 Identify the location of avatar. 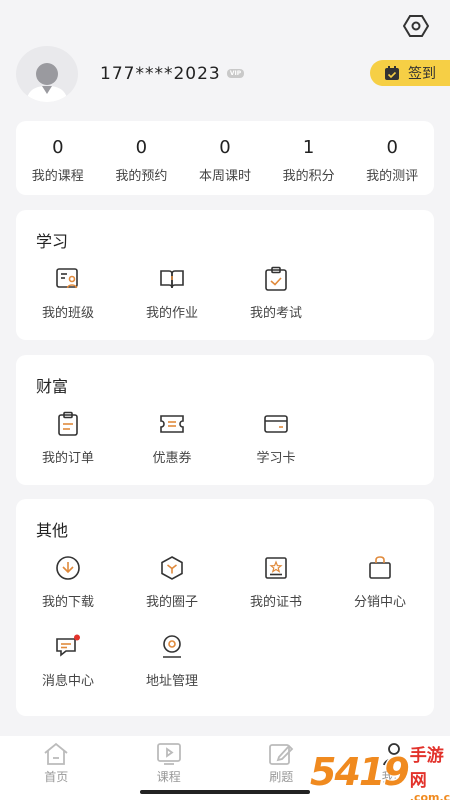
(47, 74).